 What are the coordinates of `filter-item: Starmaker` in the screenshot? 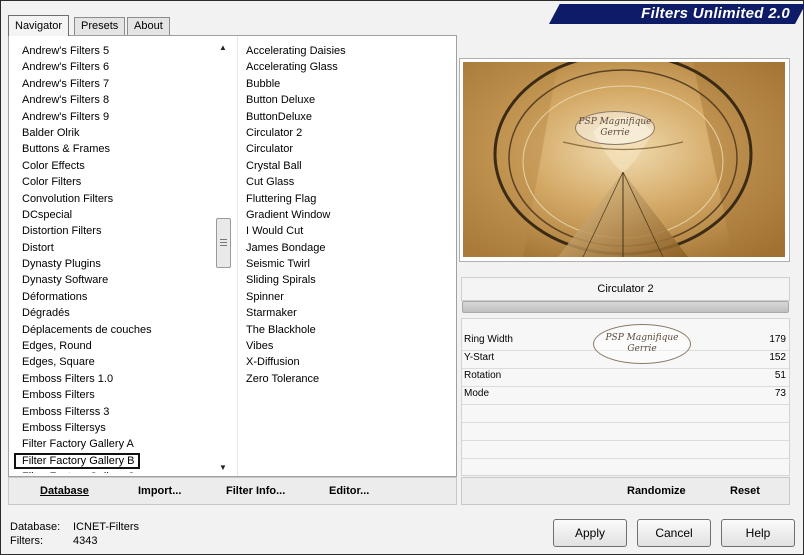 It's located at (345, 313).